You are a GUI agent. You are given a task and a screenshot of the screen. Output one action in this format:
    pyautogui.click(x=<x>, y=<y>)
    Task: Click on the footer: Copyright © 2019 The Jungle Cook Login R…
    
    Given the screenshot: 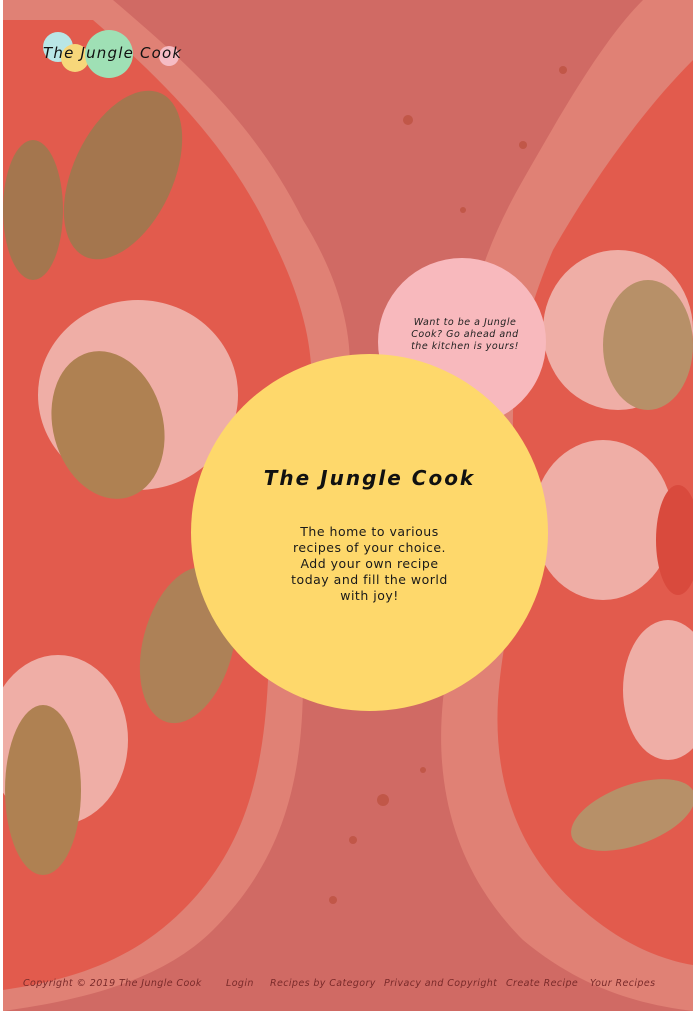 What is the action you would take?
    pyautogui.click(x=348, y=987)
    